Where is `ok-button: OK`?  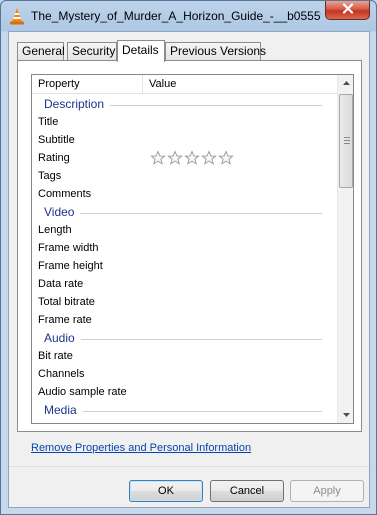
ok-button: OK is located at coordinates (166, 491).